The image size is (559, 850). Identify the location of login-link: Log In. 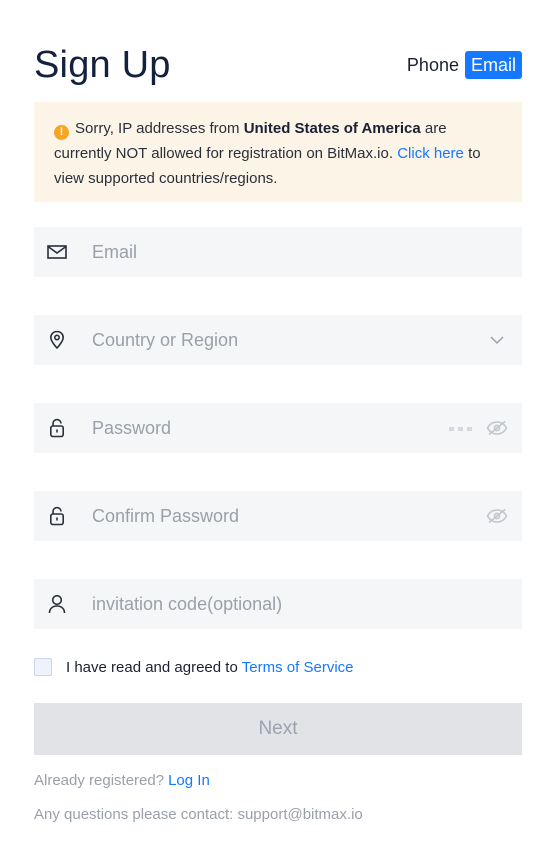
(189, 780).